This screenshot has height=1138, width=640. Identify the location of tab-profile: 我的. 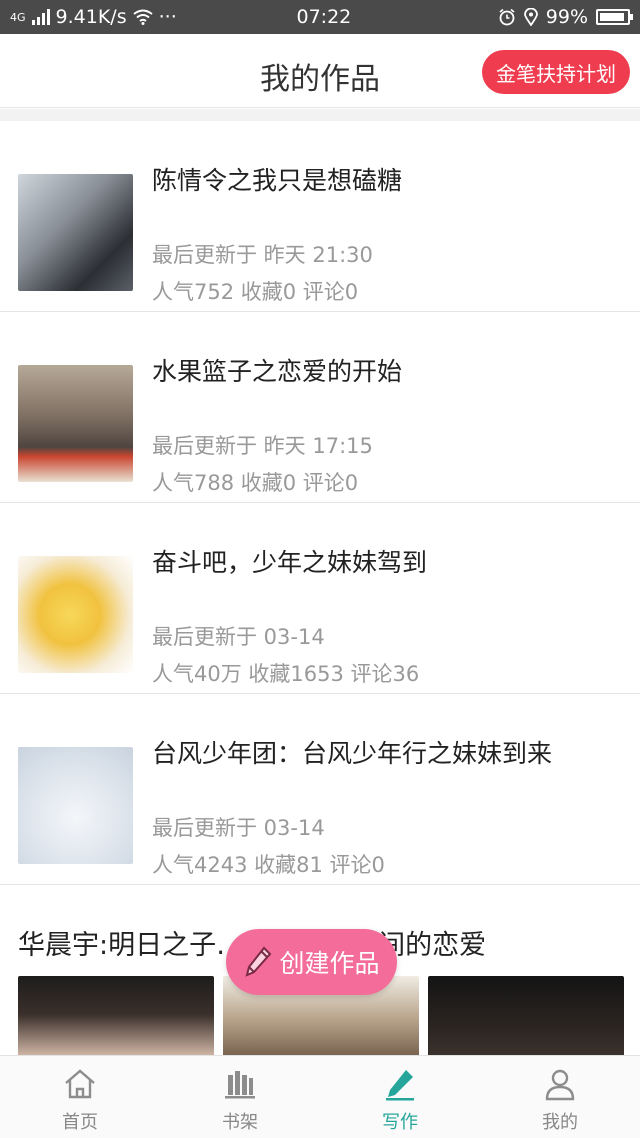
(560, 1097).